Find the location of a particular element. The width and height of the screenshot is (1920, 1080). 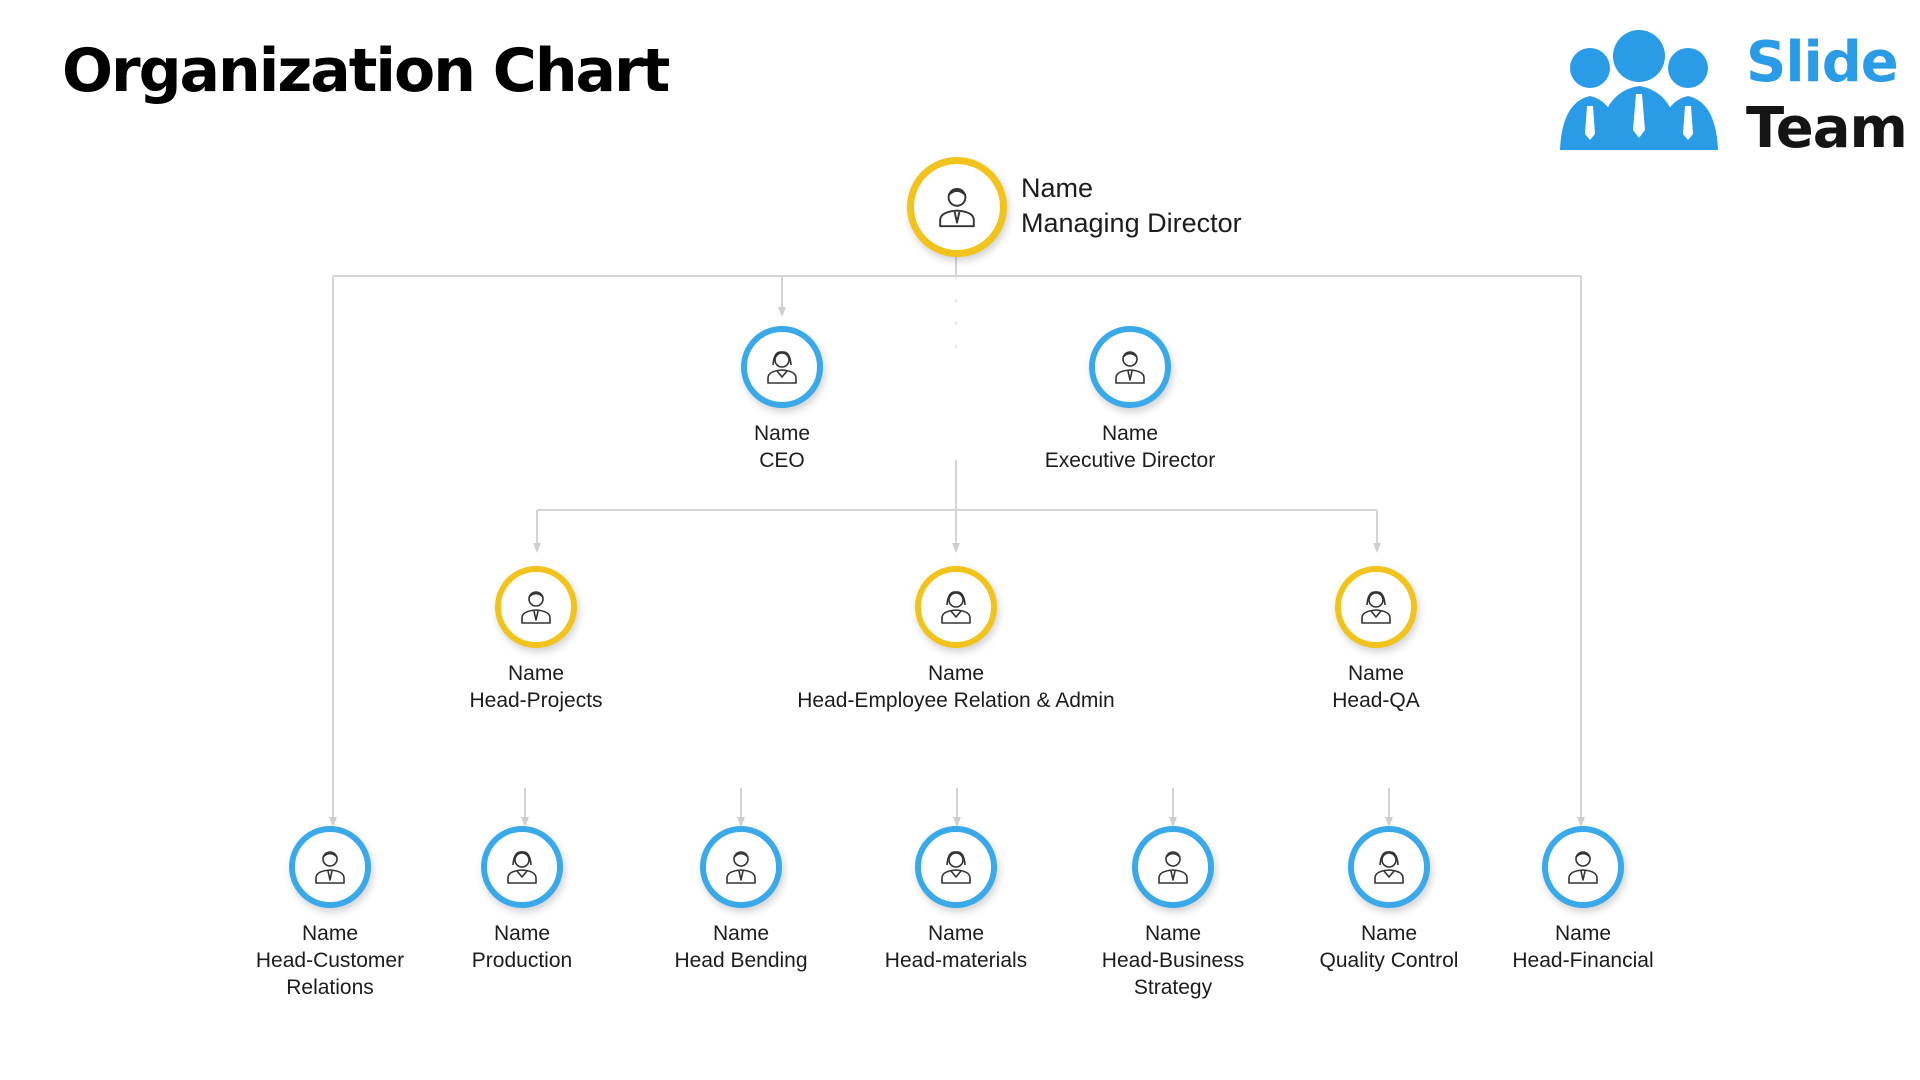

node-role: Head-Financial is located at coordinates (1583, 960).